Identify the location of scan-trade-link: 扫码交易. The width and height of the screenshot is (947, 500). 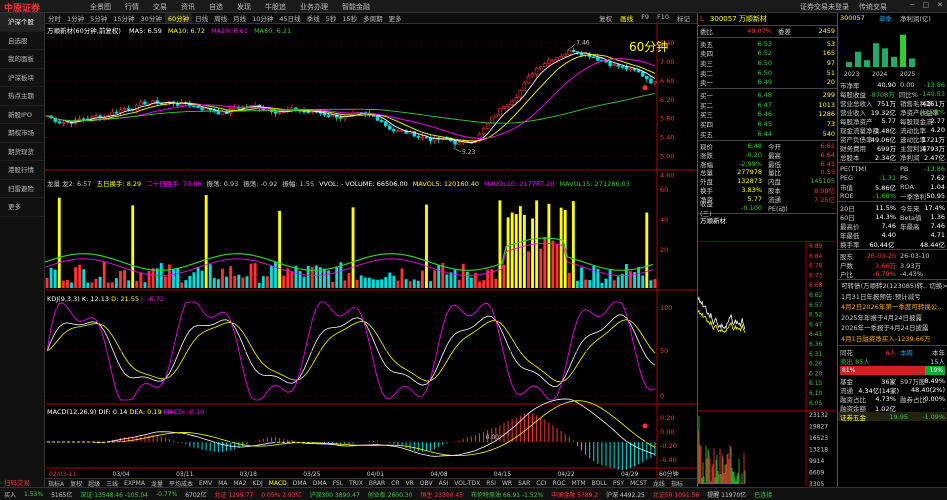
(22, 482).